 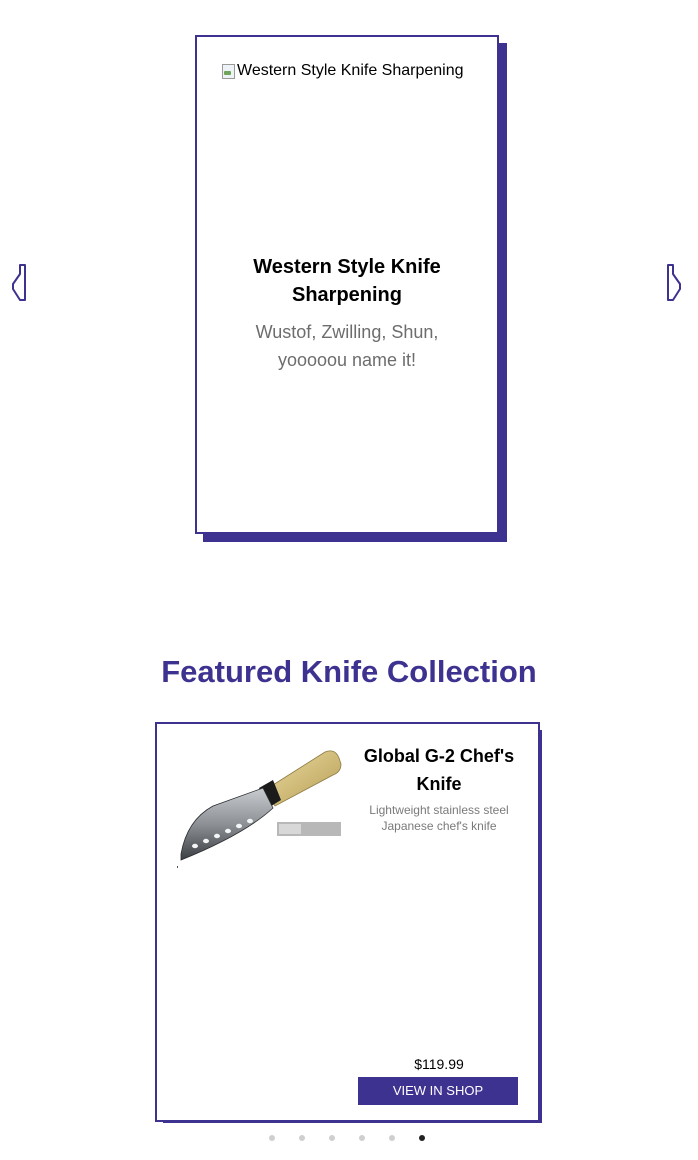 I want to click on service-title: Western Style Knife Sharpening, so click(x=347, y=281).